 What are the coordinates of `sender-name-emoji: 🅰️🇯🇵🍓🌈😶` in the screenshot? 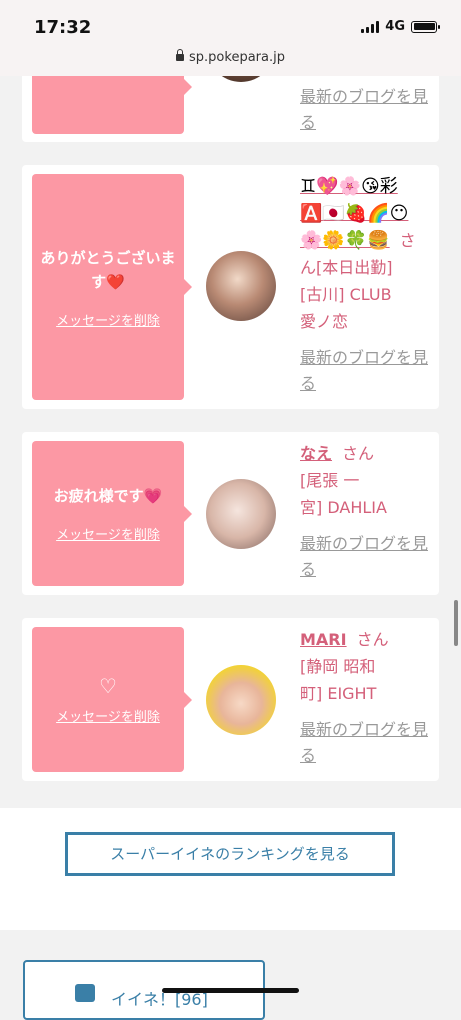 It's located at (365, 213).